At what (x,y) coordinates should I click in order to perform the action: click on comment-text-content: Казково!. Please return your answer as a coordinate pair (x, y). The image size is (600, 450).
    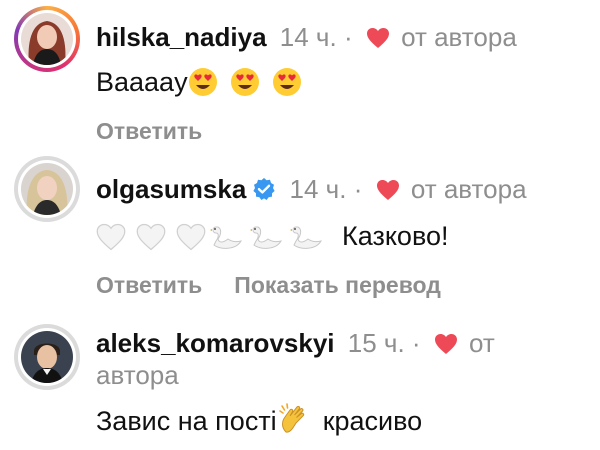
    Looking at the image, I should click on (395, 236).